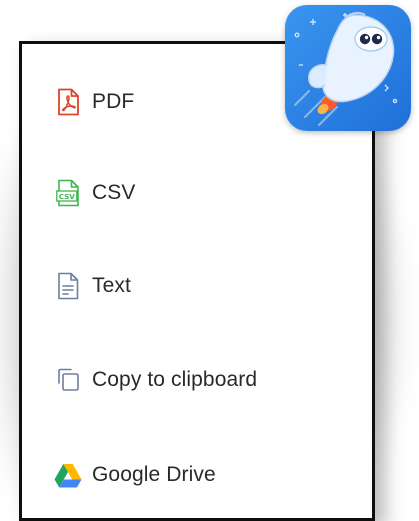 Image resolution: width=419 pixels, height=521 pixels. I want to click on menu-item-label: Text, so click(111, 285).